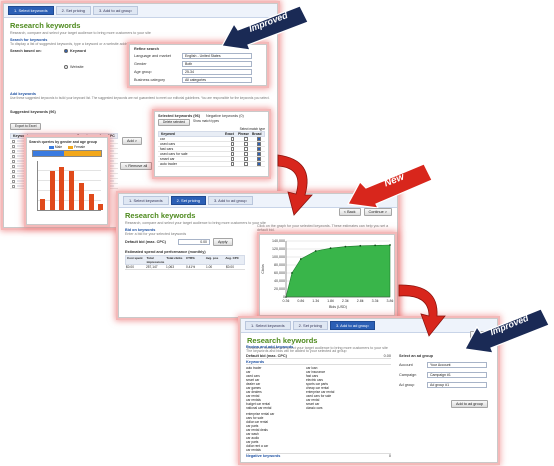 The image size is (554, 466). I want to click on selected-keyword-text: fast cars, so click(167, 149).